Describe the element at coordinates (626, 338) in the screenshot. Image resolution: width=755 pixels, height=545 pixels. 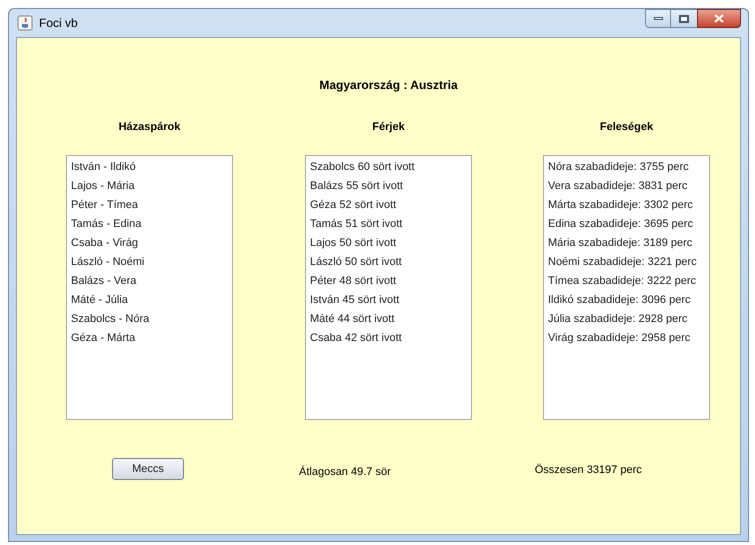
I see `list-item: Virág szabadideje: 2958 perc` at that location.